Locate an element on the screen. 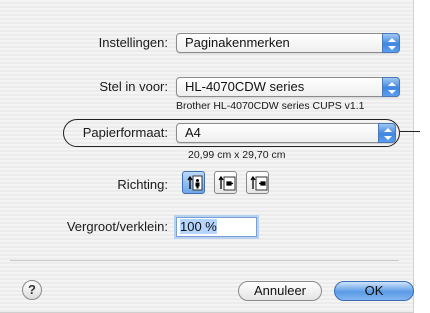 This screenshot has width=430, height=313. orientation-landscape-button is located at coordinates (225, 182).